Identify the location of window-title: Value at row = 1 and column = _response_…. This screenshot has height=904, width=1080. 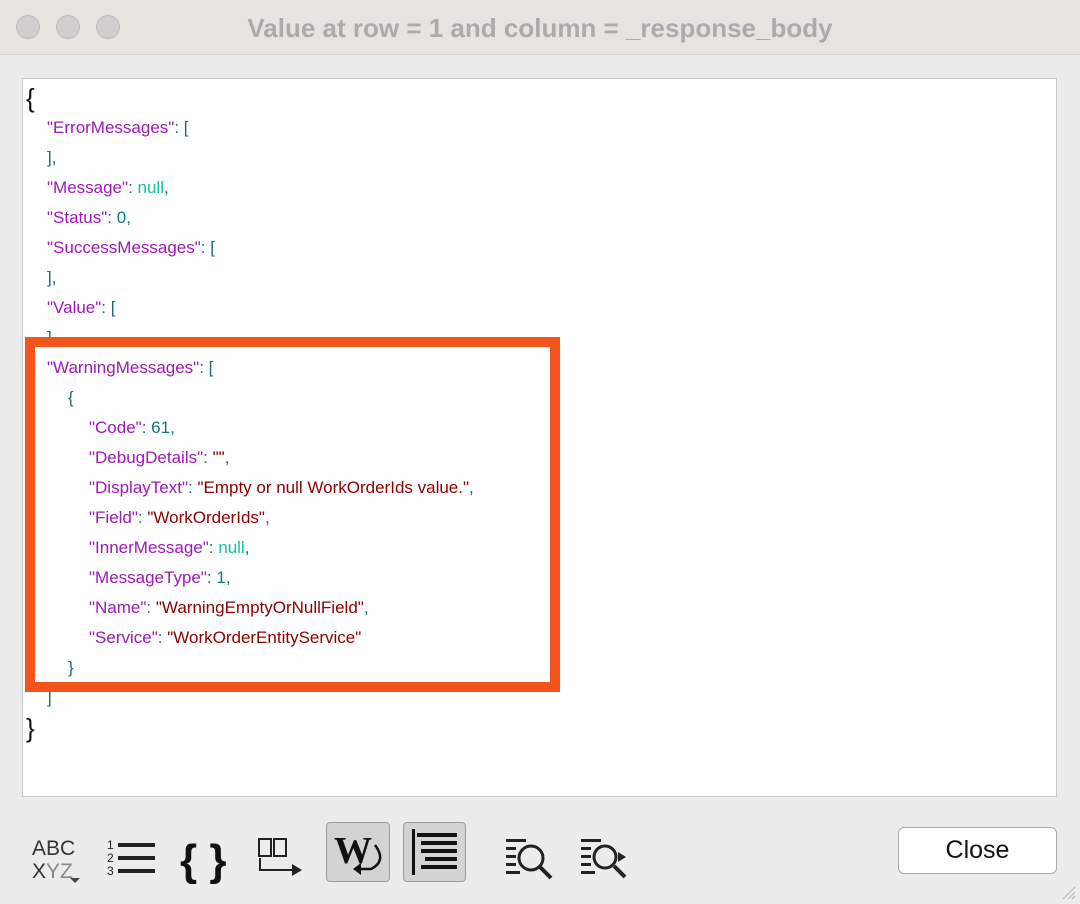
(540, 28).